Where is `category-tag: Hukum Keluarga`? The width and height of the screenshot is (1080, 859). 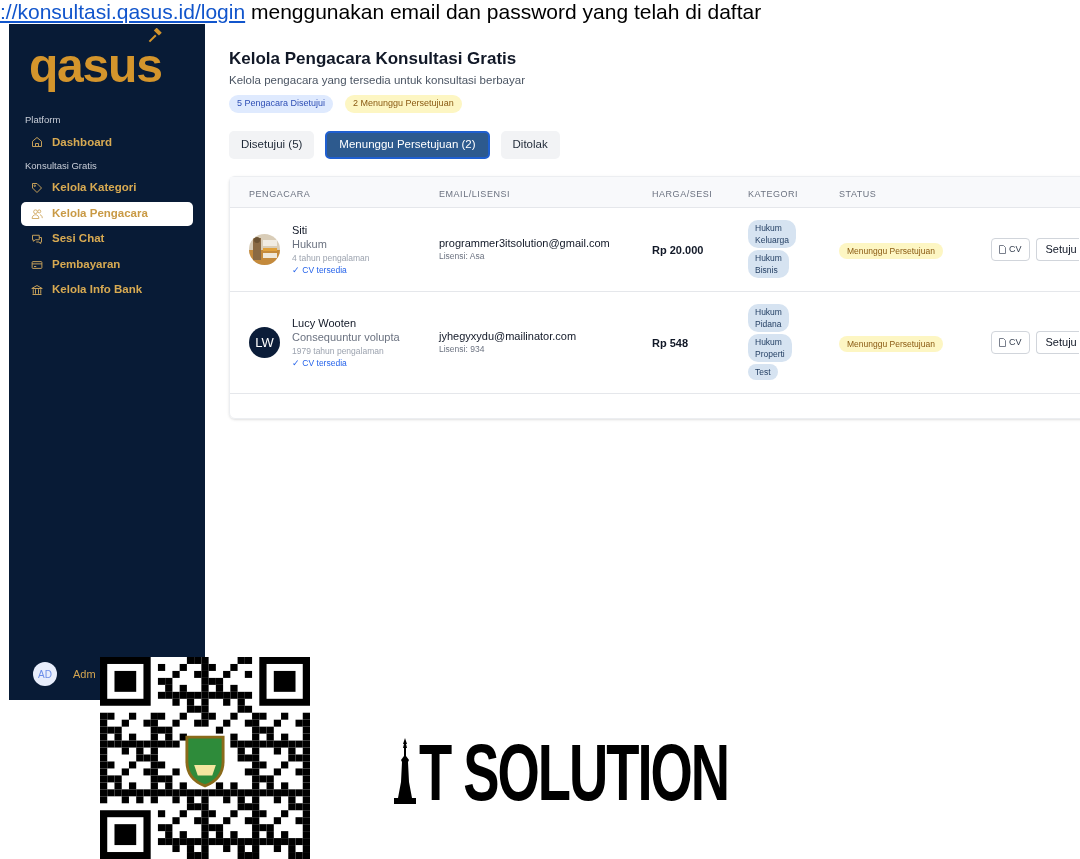 category-tag: Hukum Keluarga is located at coordinates (772, 234).